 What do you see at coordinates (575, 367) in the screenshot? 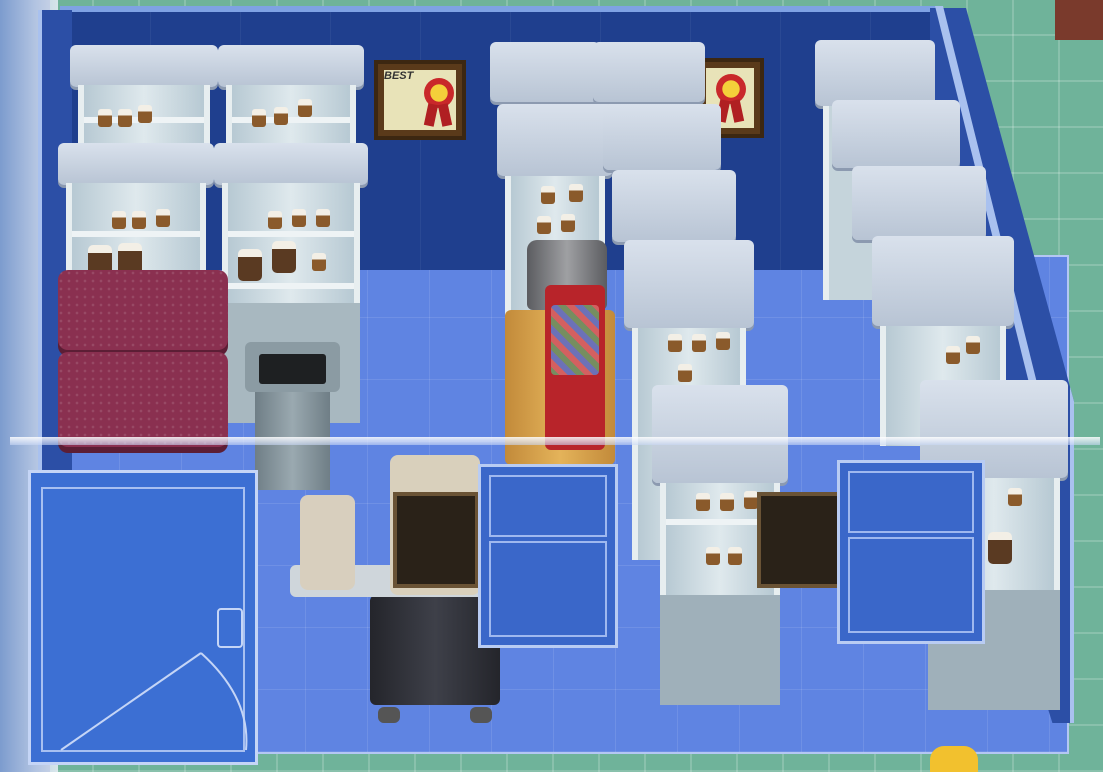
I see `pill-dispenser` at bounding box center [575, 367].